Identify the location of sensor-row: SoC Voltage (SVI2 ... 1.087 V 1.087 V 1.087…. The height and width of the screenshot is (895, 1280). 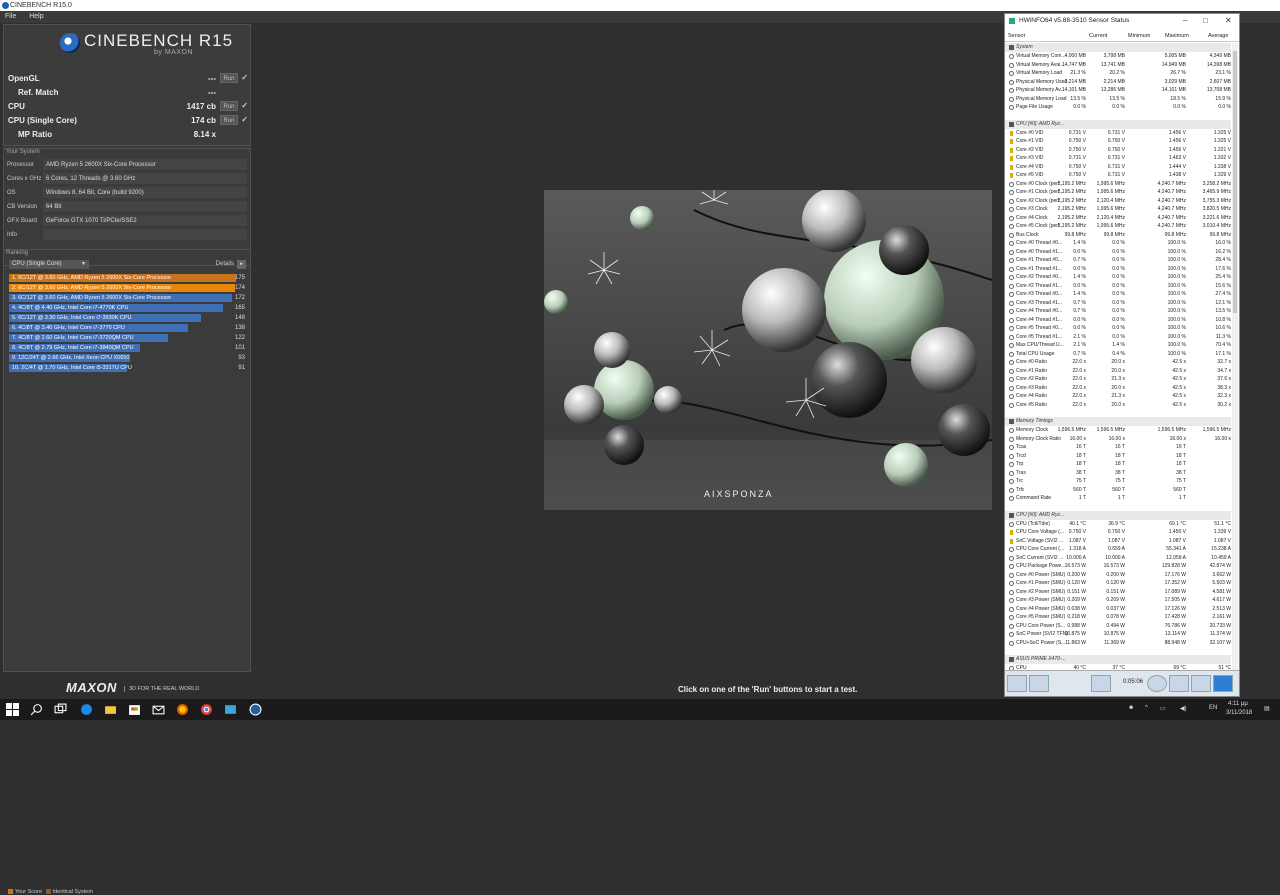
(1118, 541).